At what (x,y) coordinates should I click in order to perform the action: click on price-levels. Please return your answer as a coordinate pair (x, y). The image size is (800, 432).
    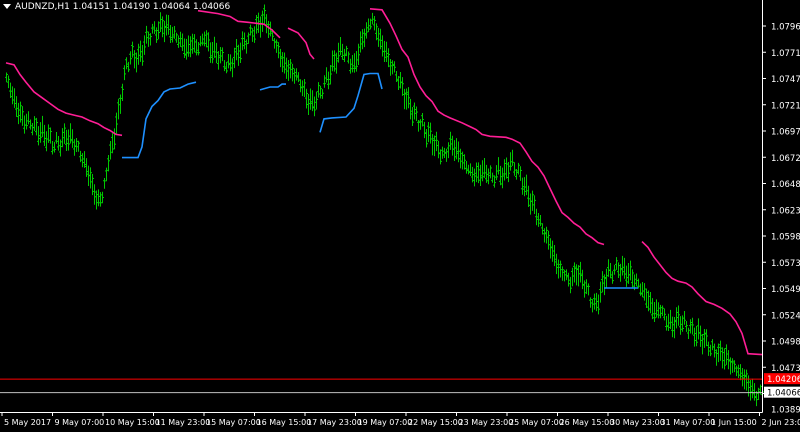
    Looking at the image, I should click on (381, 386).